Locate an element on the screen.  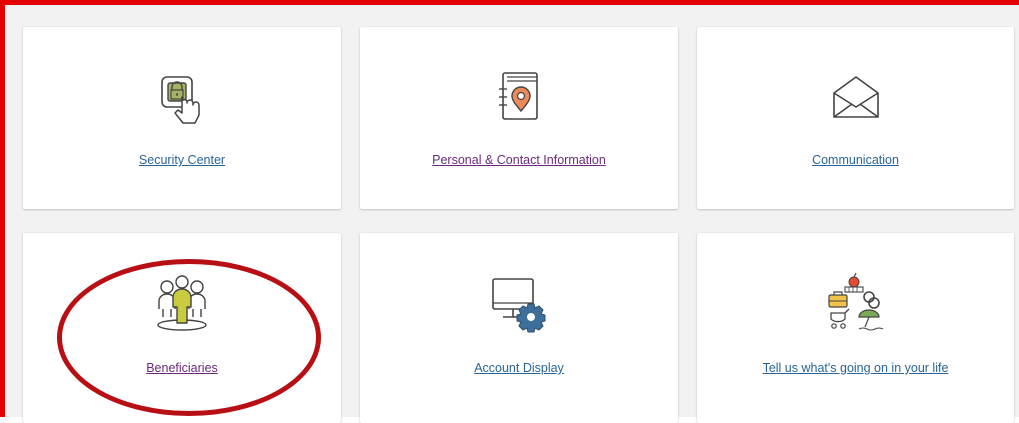
communication-link: Communication is located at coordinates (855, 160).